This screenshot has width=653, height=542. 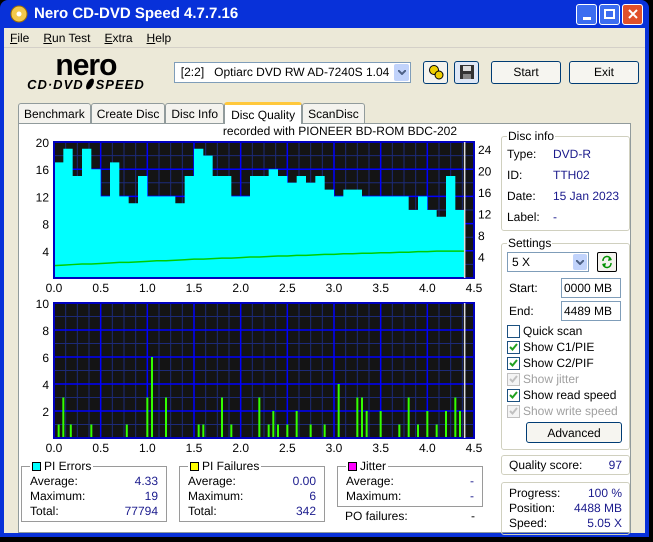 I want to click on end-label: End:, so click(x=521, y=311).